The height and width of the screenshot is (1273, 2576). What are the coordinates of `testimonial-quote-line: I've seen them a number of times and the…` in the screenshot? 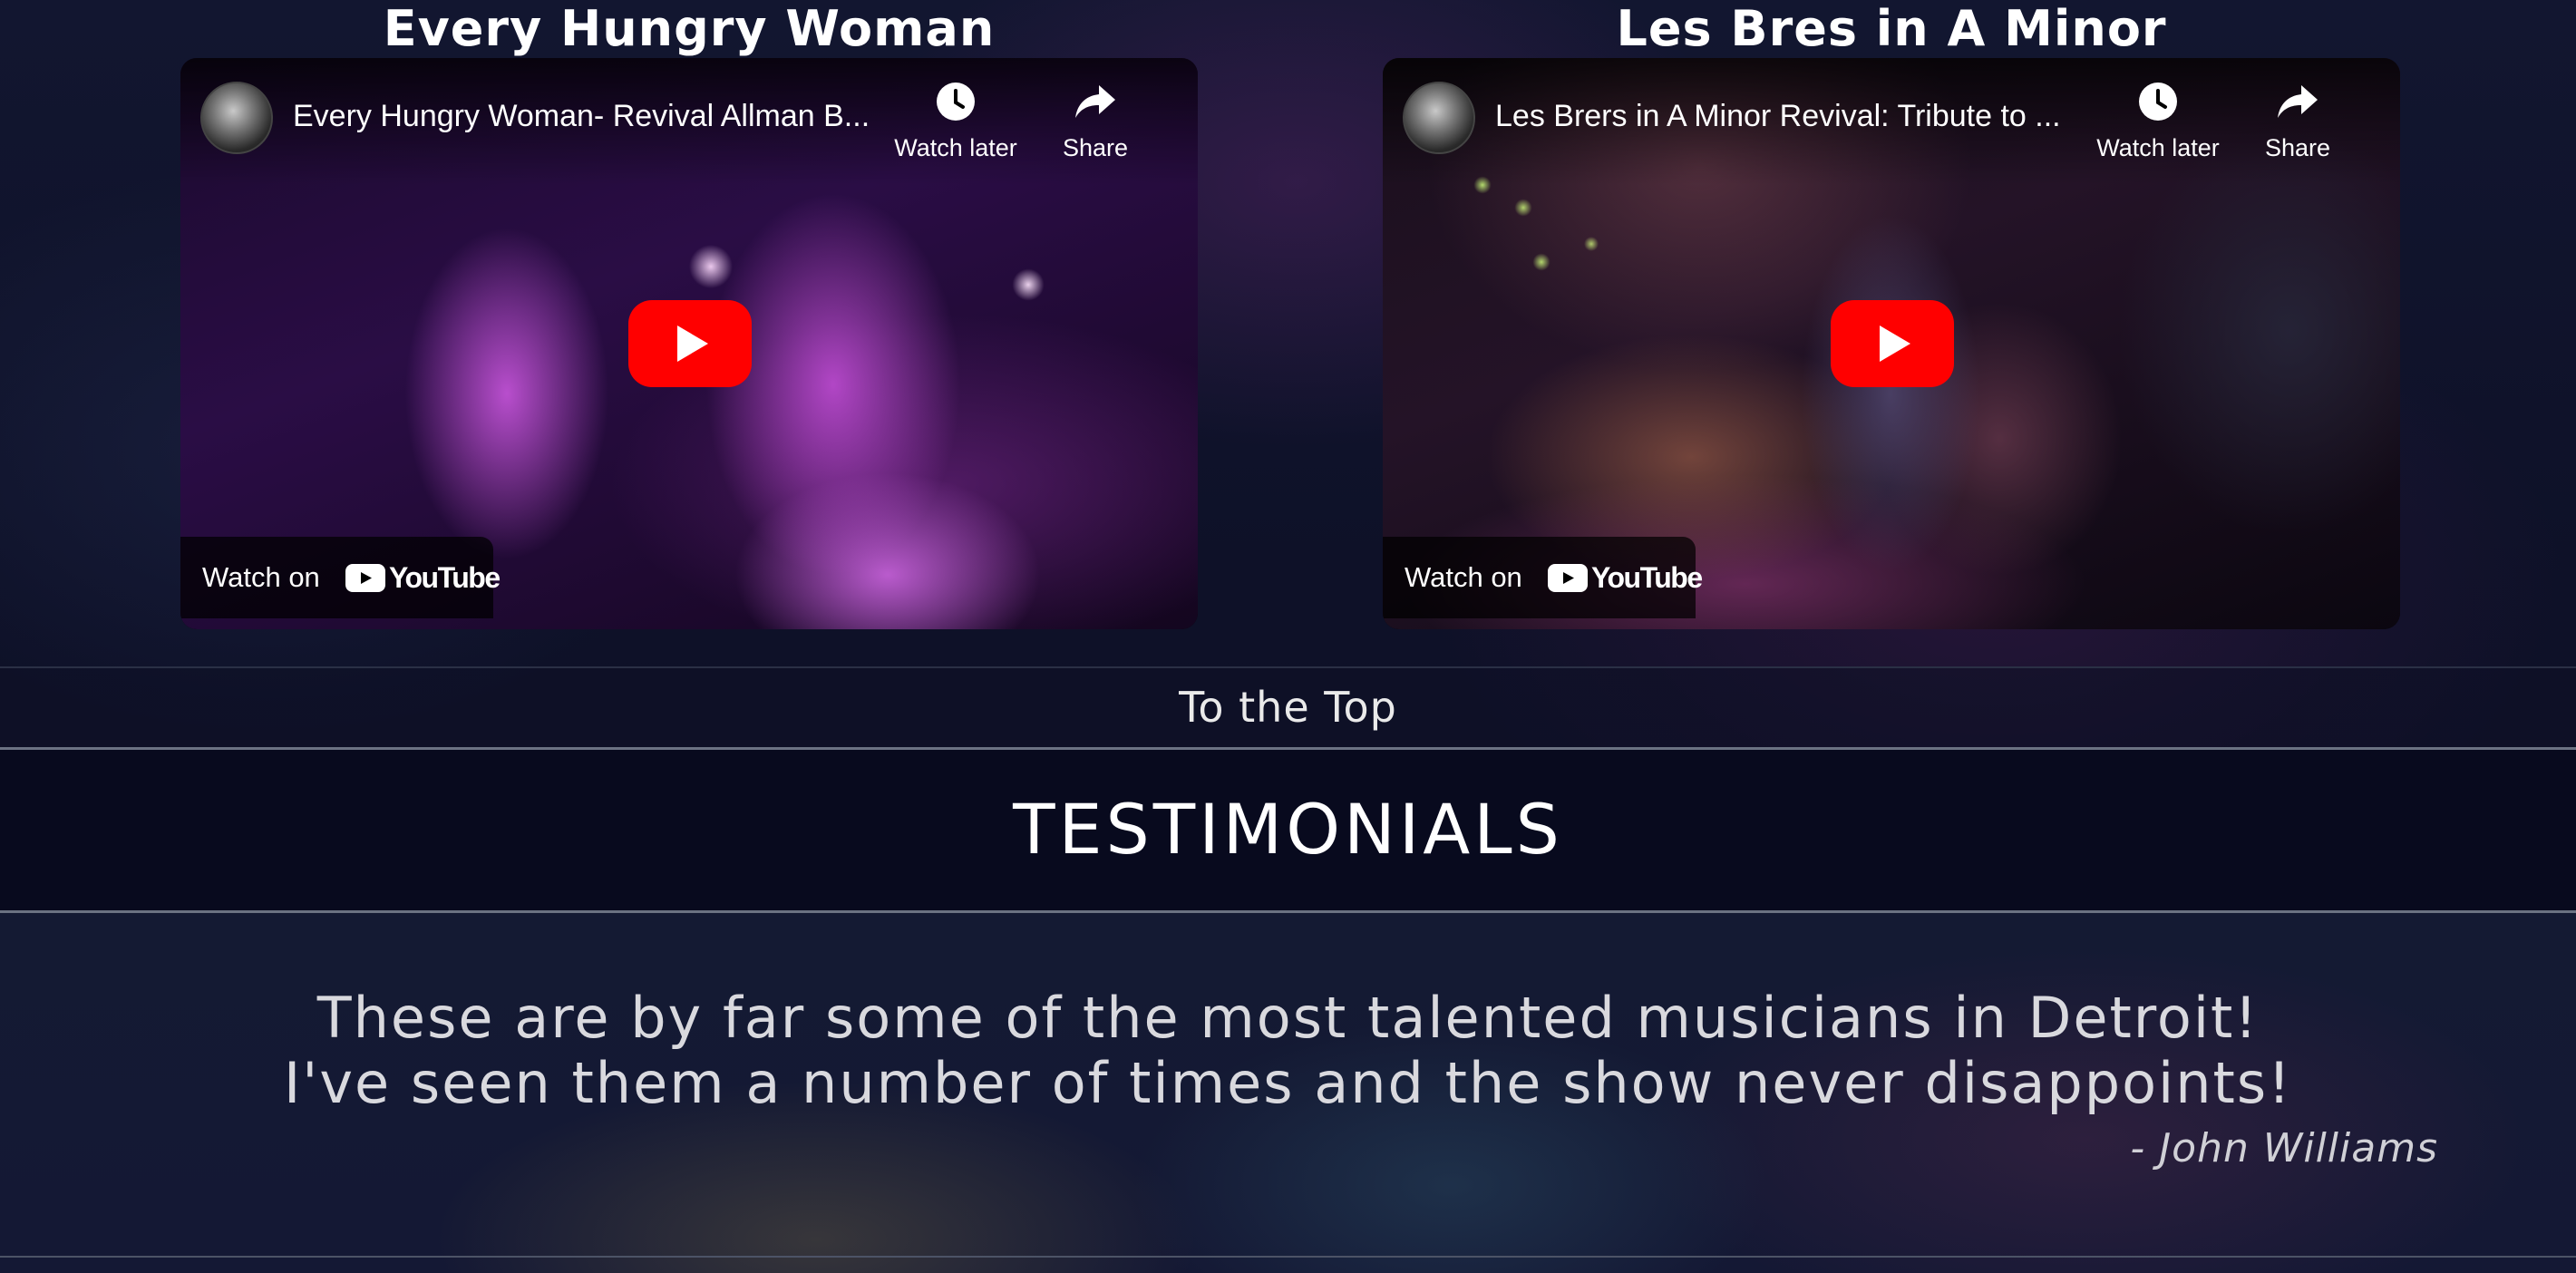 It's located at (1288, 1083).